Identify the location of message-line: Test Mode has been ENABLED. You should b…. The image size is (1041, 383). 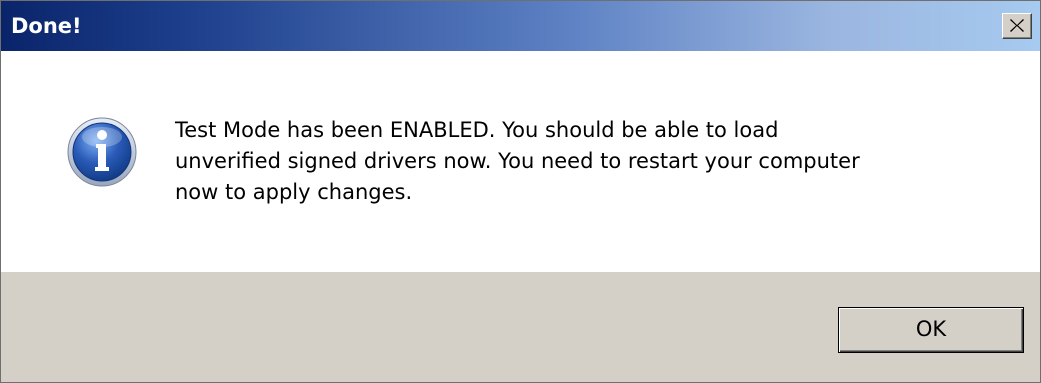
(477, 130).